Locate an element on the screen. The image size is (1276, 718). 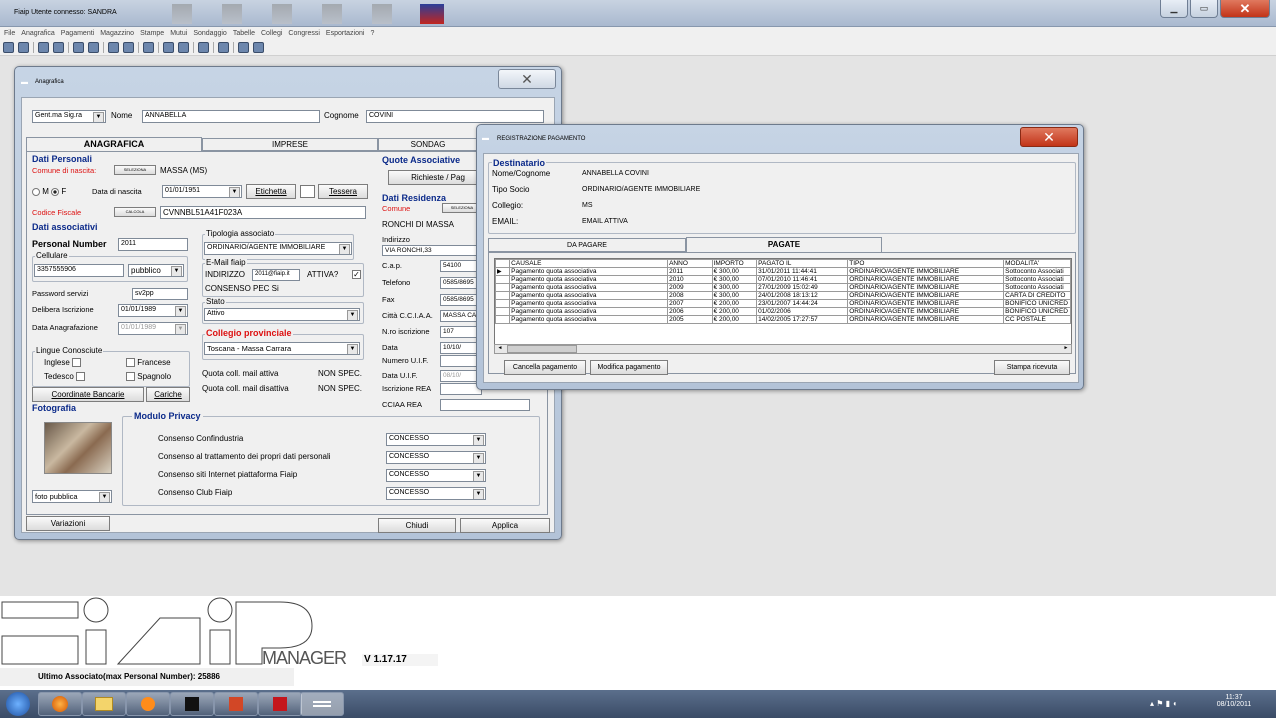
menu-item-collegi: Collegi is located at coordinates (271, 33).